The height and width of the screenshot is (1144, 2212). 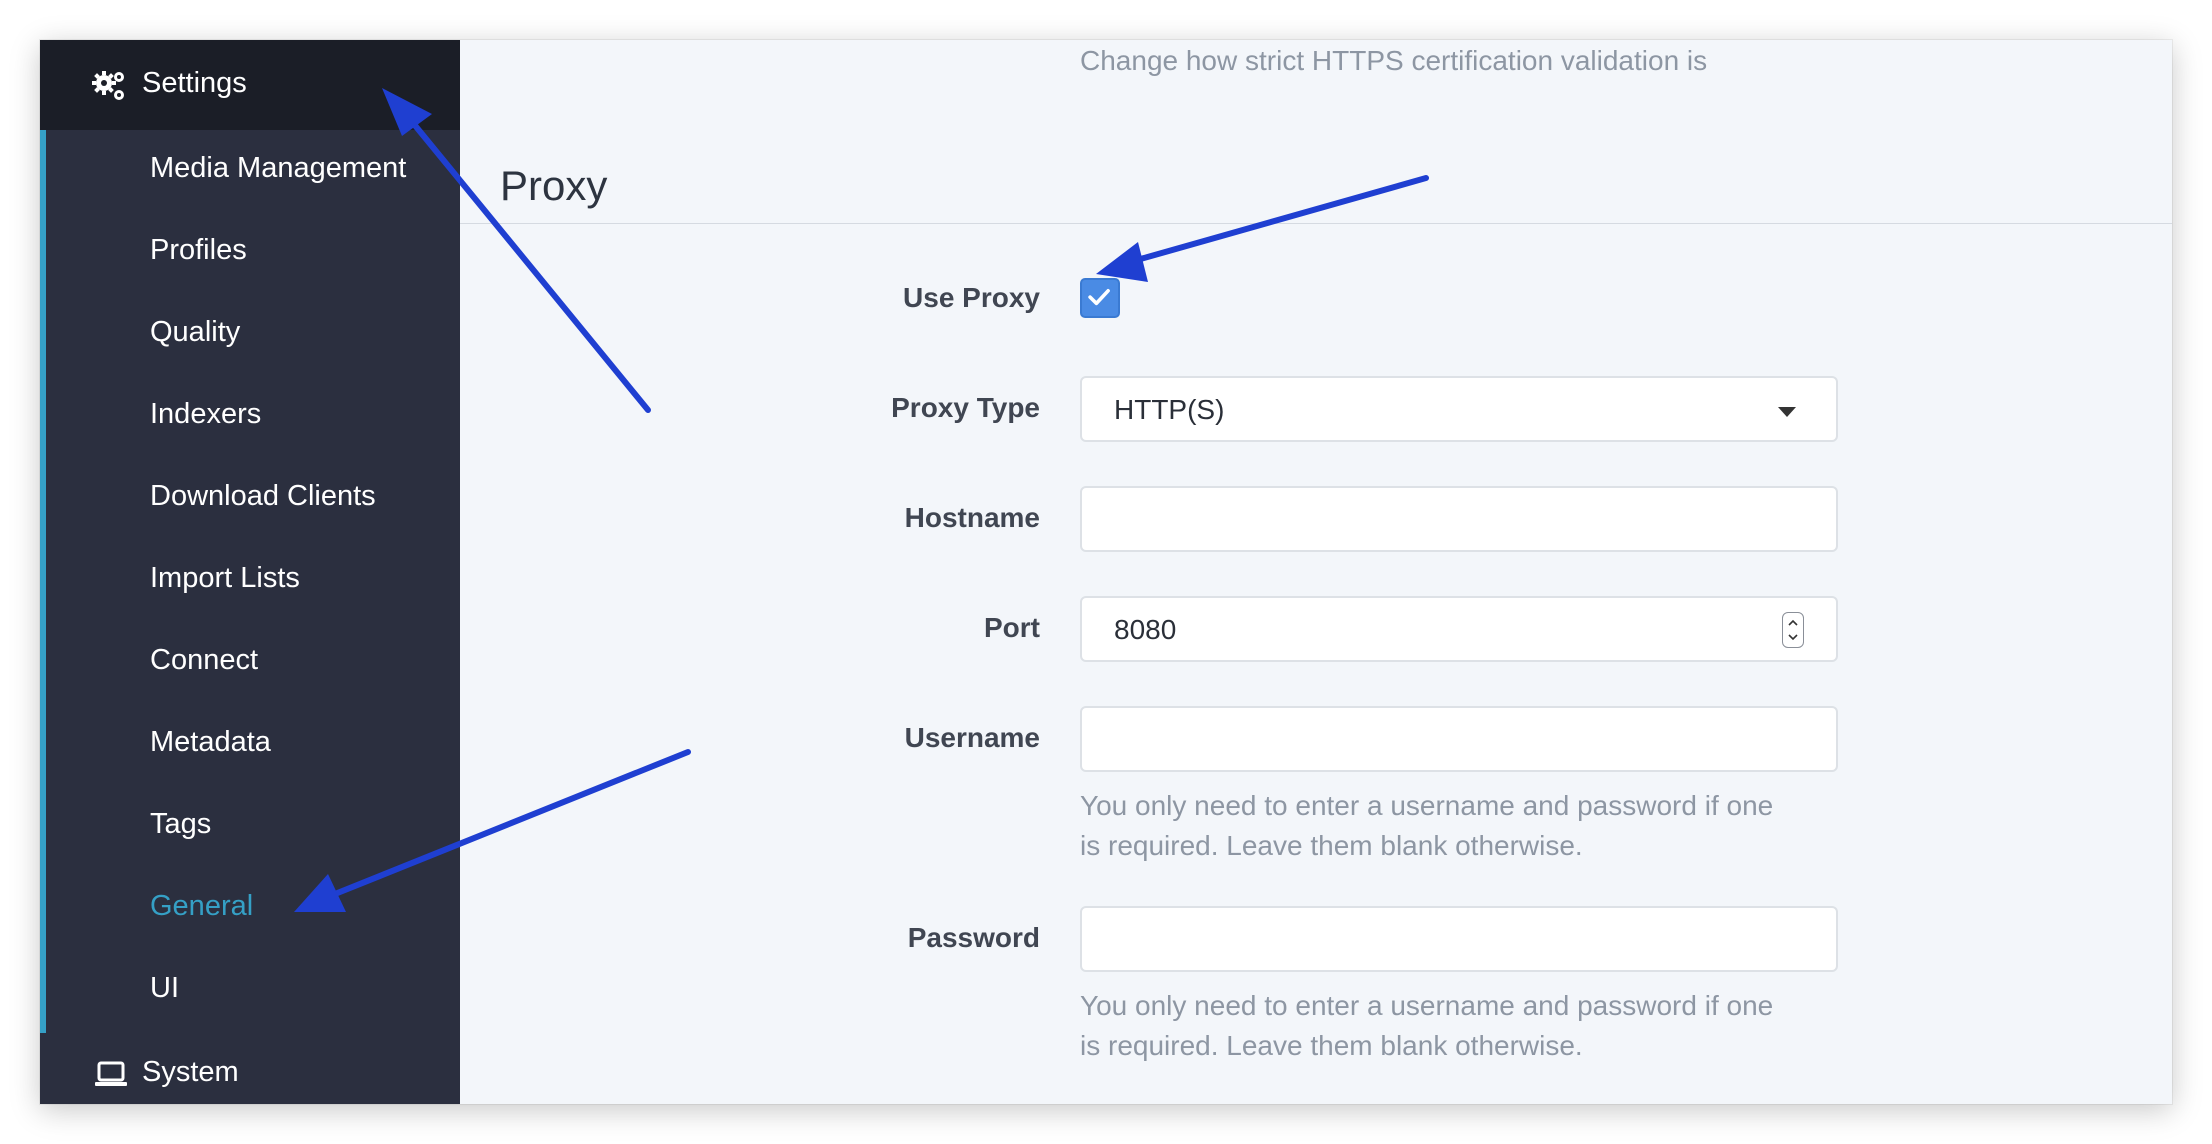 What do you see at coordinates (972, 737) in the screenshot?
I see `username-label: Username` at bounding box center [972, 737].